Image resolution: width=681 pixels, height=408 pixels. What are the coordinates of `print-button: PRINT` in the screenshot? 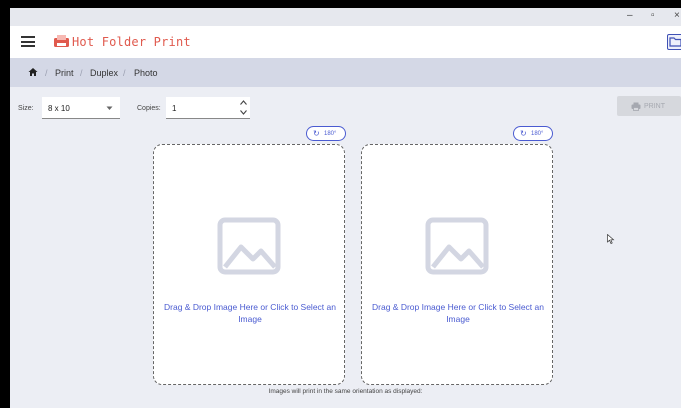 It's located at (649, 106).